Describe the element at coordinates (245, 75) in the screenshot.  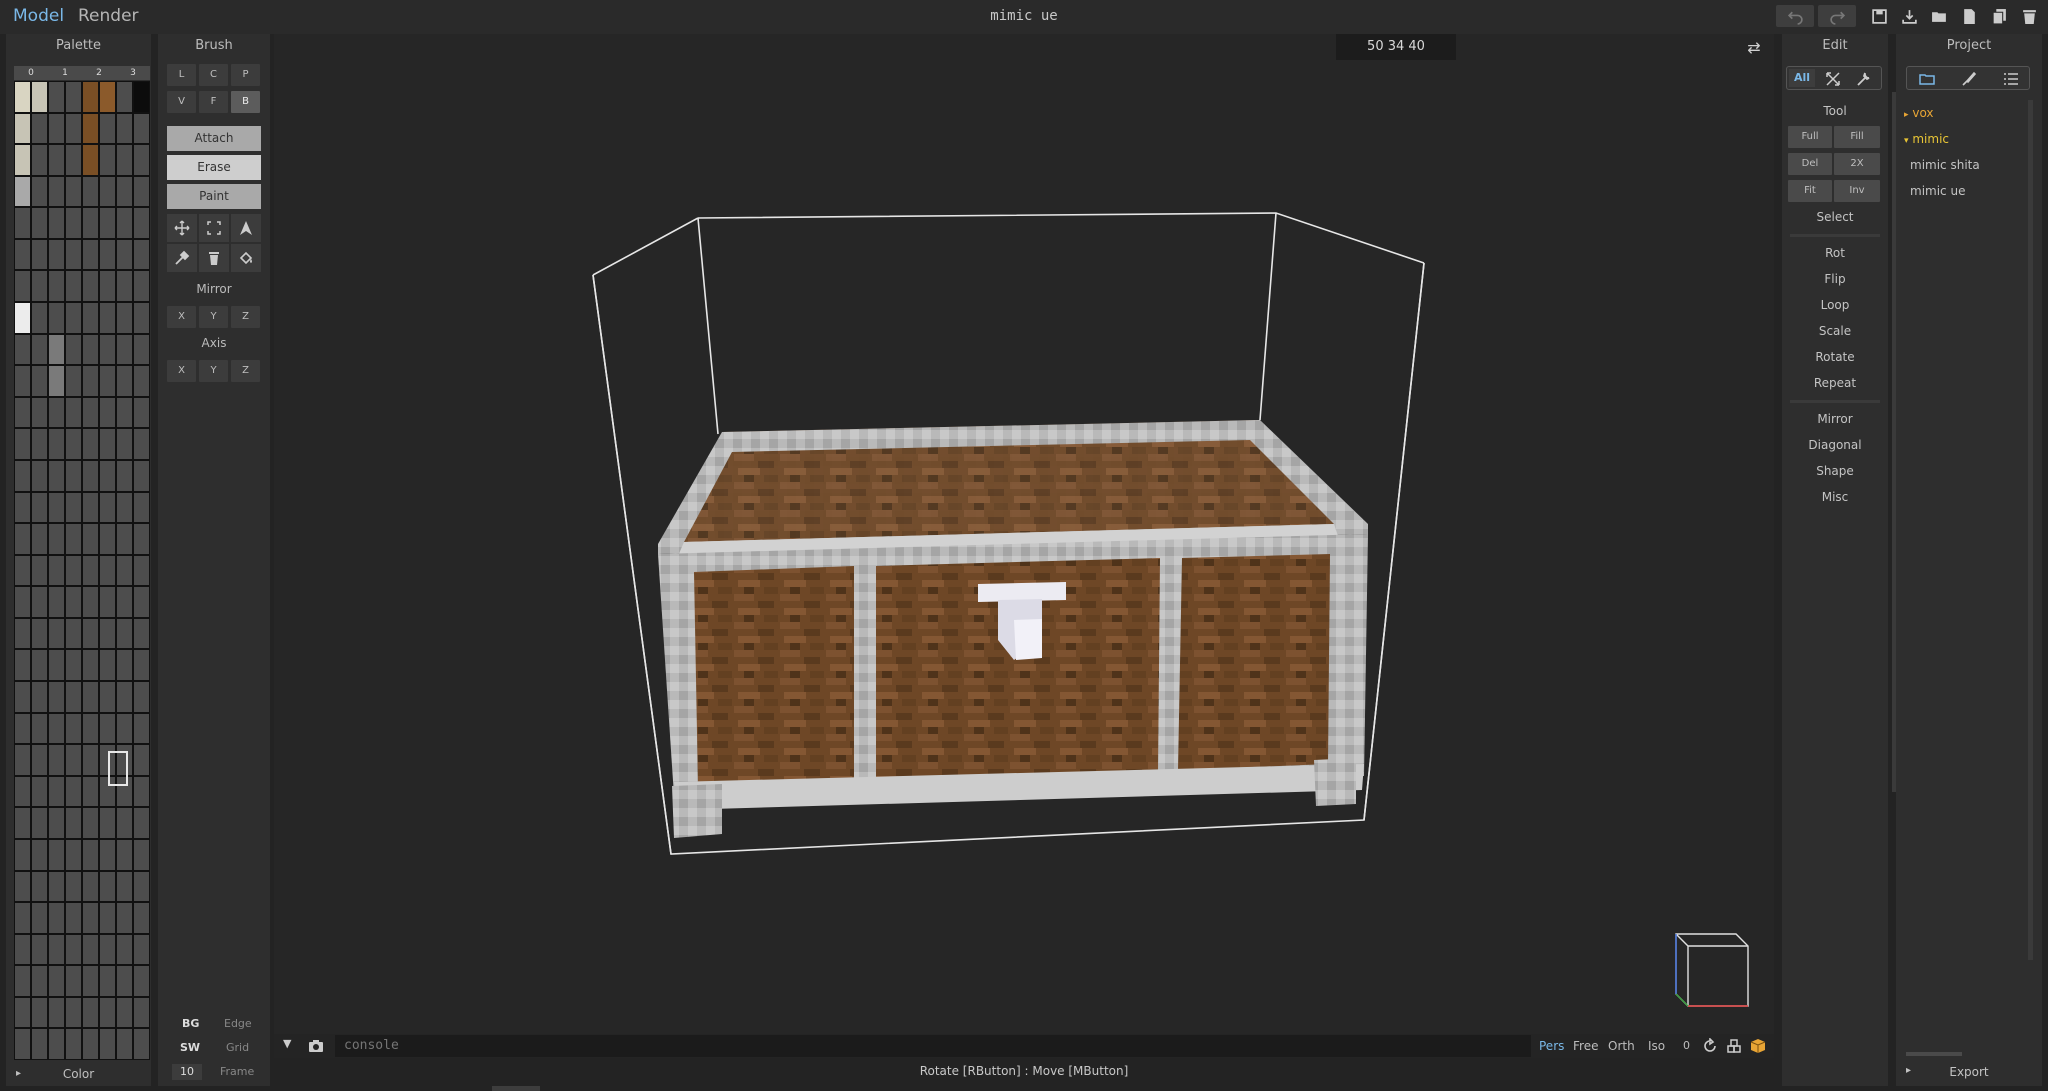
I see `brush-p-button: P` at that location.